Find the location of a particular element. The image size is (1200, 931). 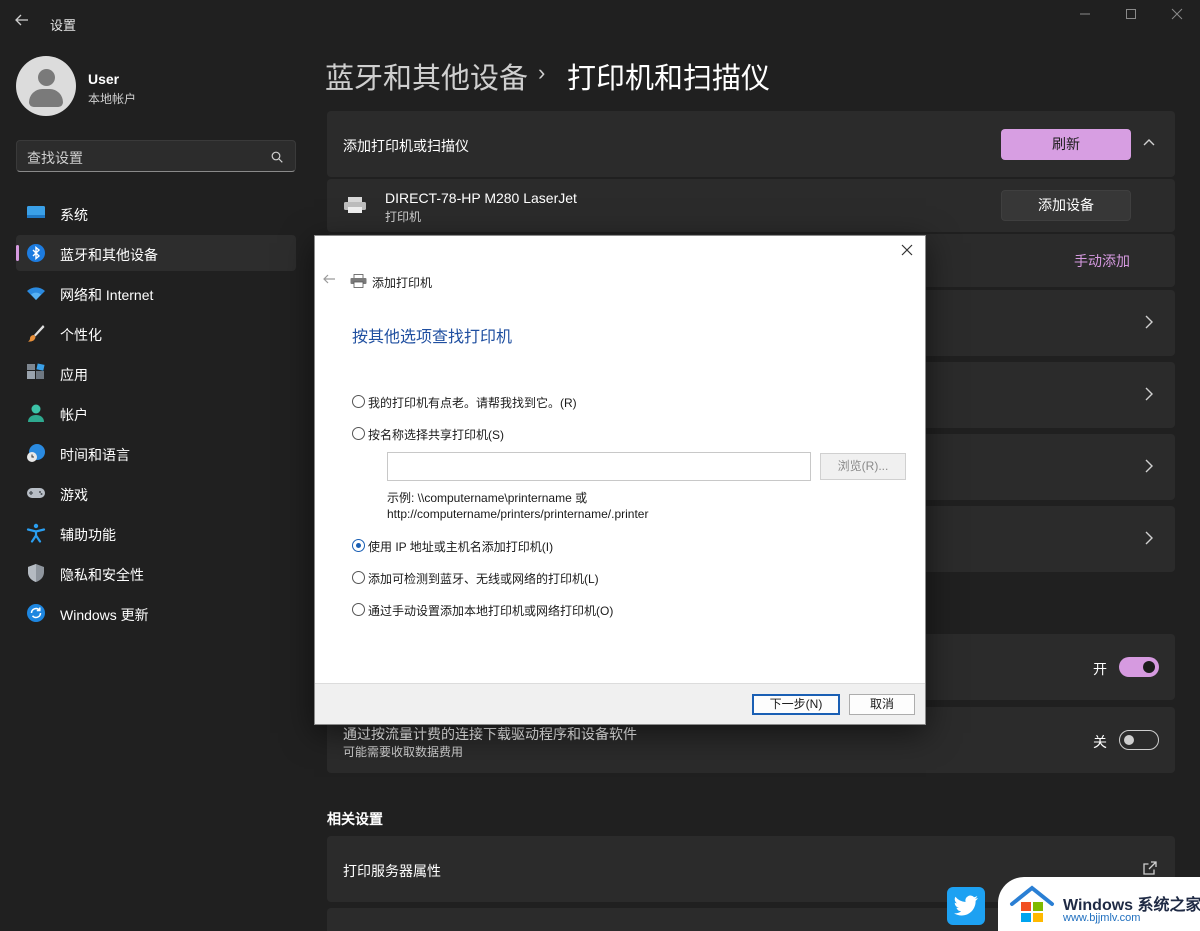

found-printer-row: DIRECT-78-HP M280 LaserJet 打印机 添加设备 is located at coordinates (751, 205).